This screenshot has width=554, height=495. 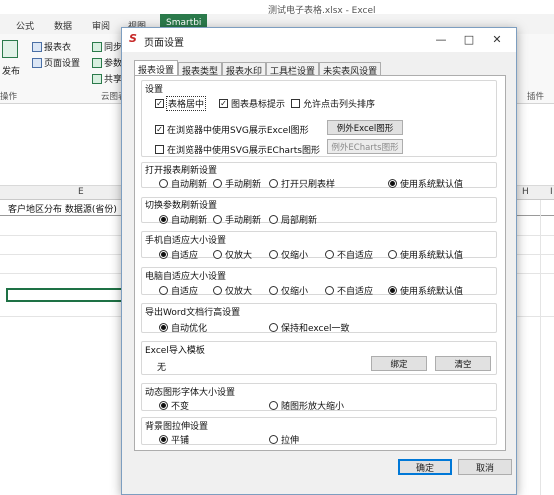 What do you see at coordinates (525, 192) in the screenshot?
I see `column-header-h: H` at bounding box center [525, 192].